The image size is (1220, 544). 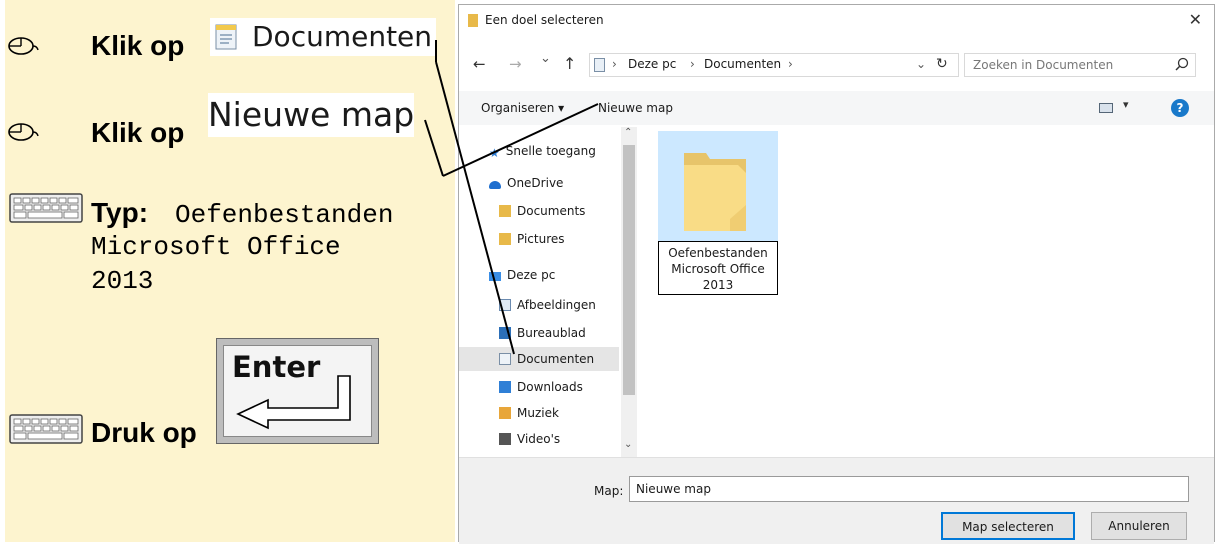 What do you see at coordinates (921, 64) in the screenshot?
I see `chevron-down-icon: ⌄` at bounding box center [921, 64].